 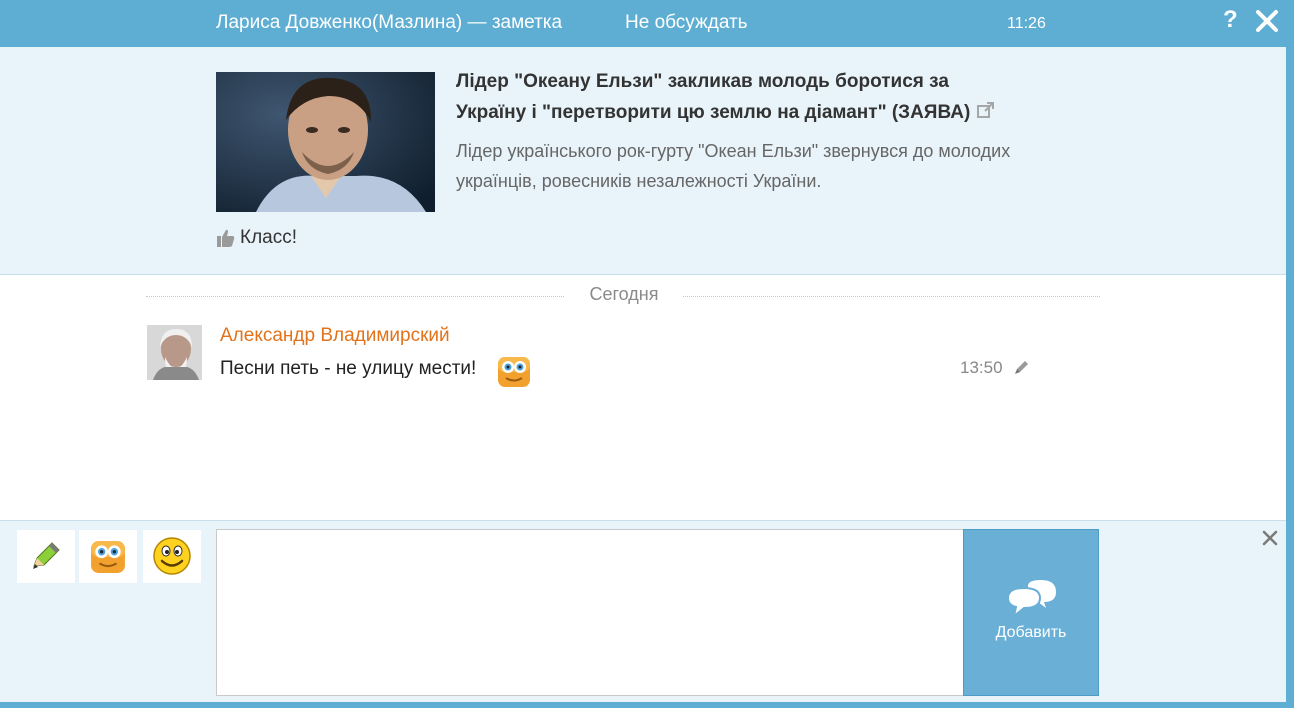 I want to click on comment-text: Песни петь - не улицу мести!, so click(x=348, y=368).